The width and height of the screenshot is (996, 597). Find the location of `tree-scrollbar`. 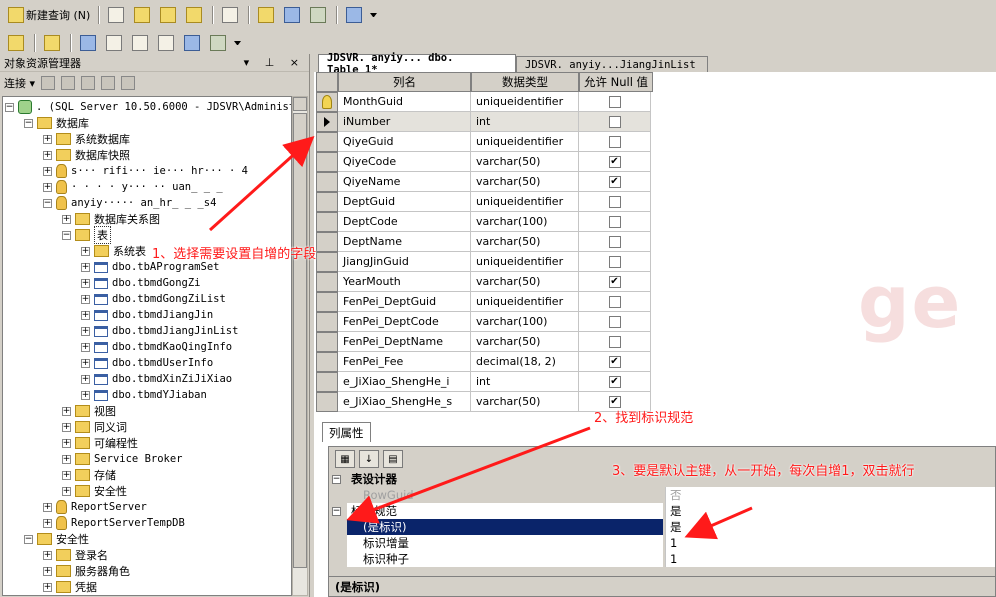

tree-scrollbar is located at coordinates (300, 346).